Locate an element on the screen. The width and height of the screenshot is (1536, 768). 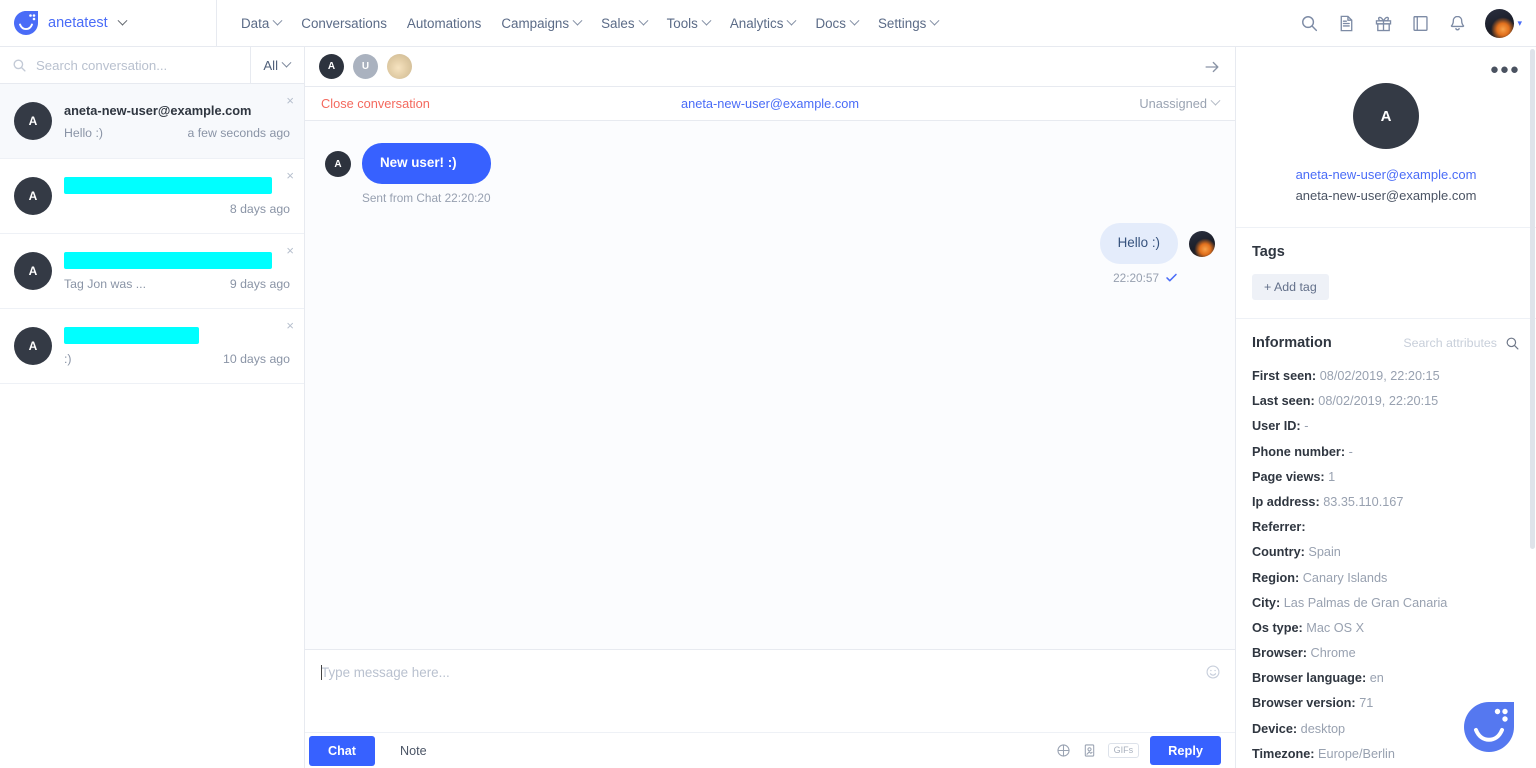
message-meta: 22:20:57 is located at coordinates (1145, 278).